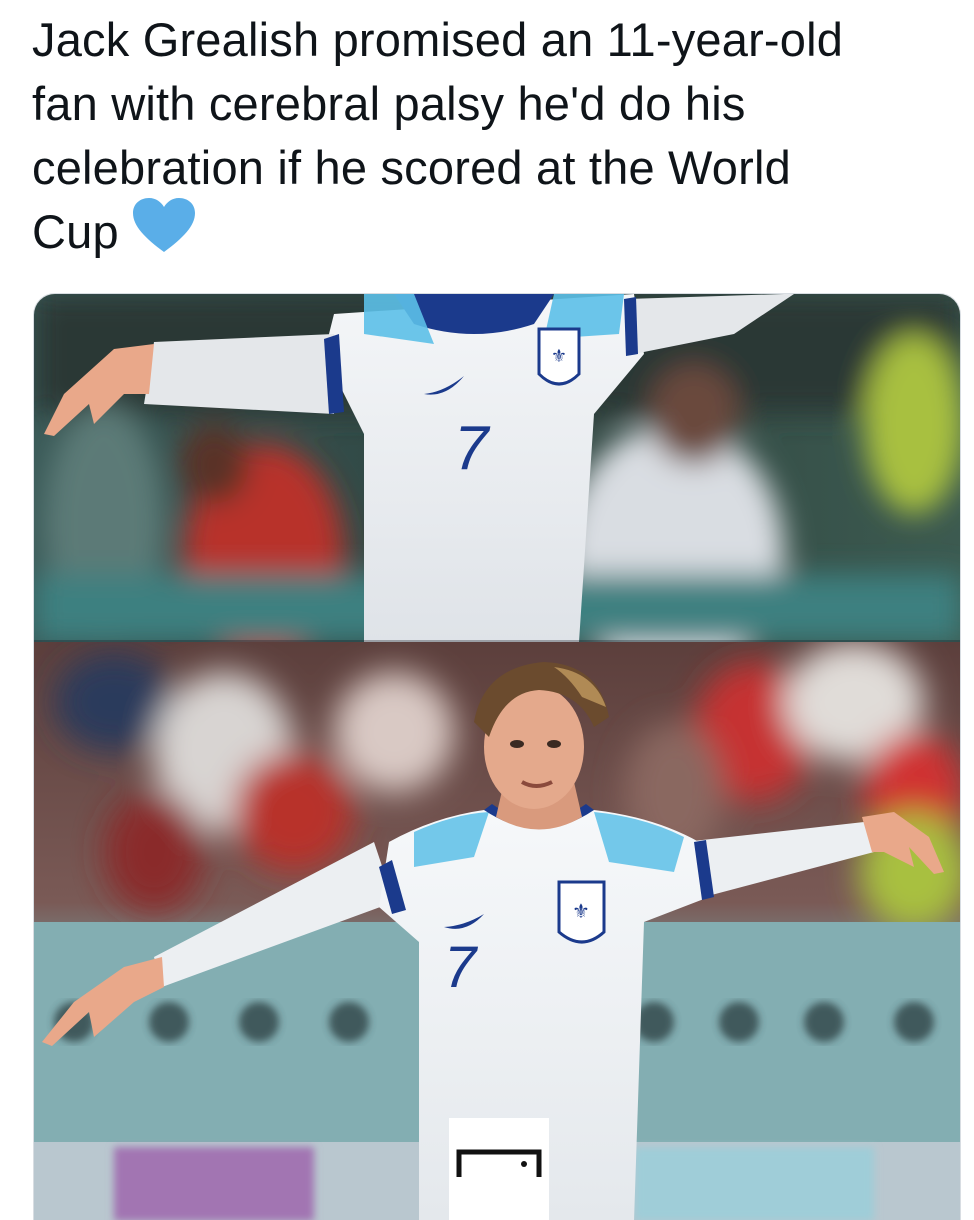  What do you see at coordinates (411, 167) in the screenshot?
I see `tweet-text-line: celebration if he scored at the World` at bounding box center [411, 167].